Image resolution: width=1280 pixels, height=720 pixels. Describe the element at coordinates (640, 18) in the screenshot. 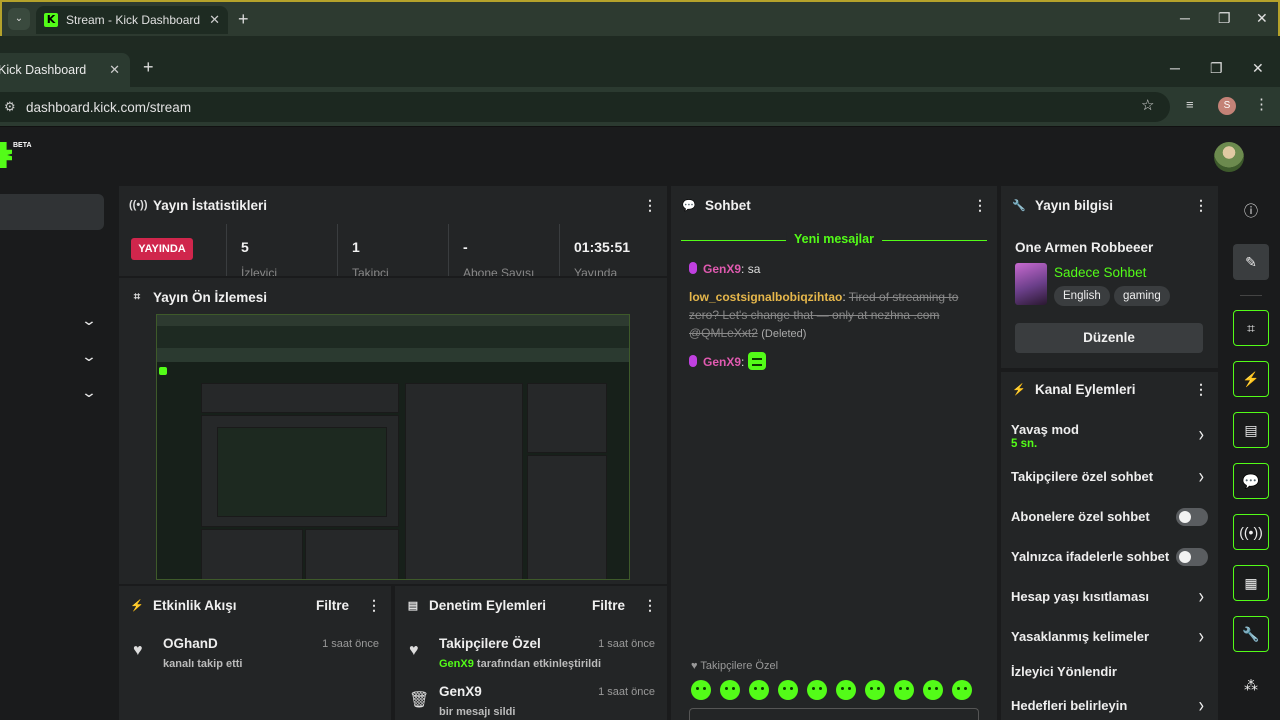

I see `outer-browser-tabbar: ⌄ K Stream - Kick Dashboard ✕ + ─ ❐ ✕` at that location.